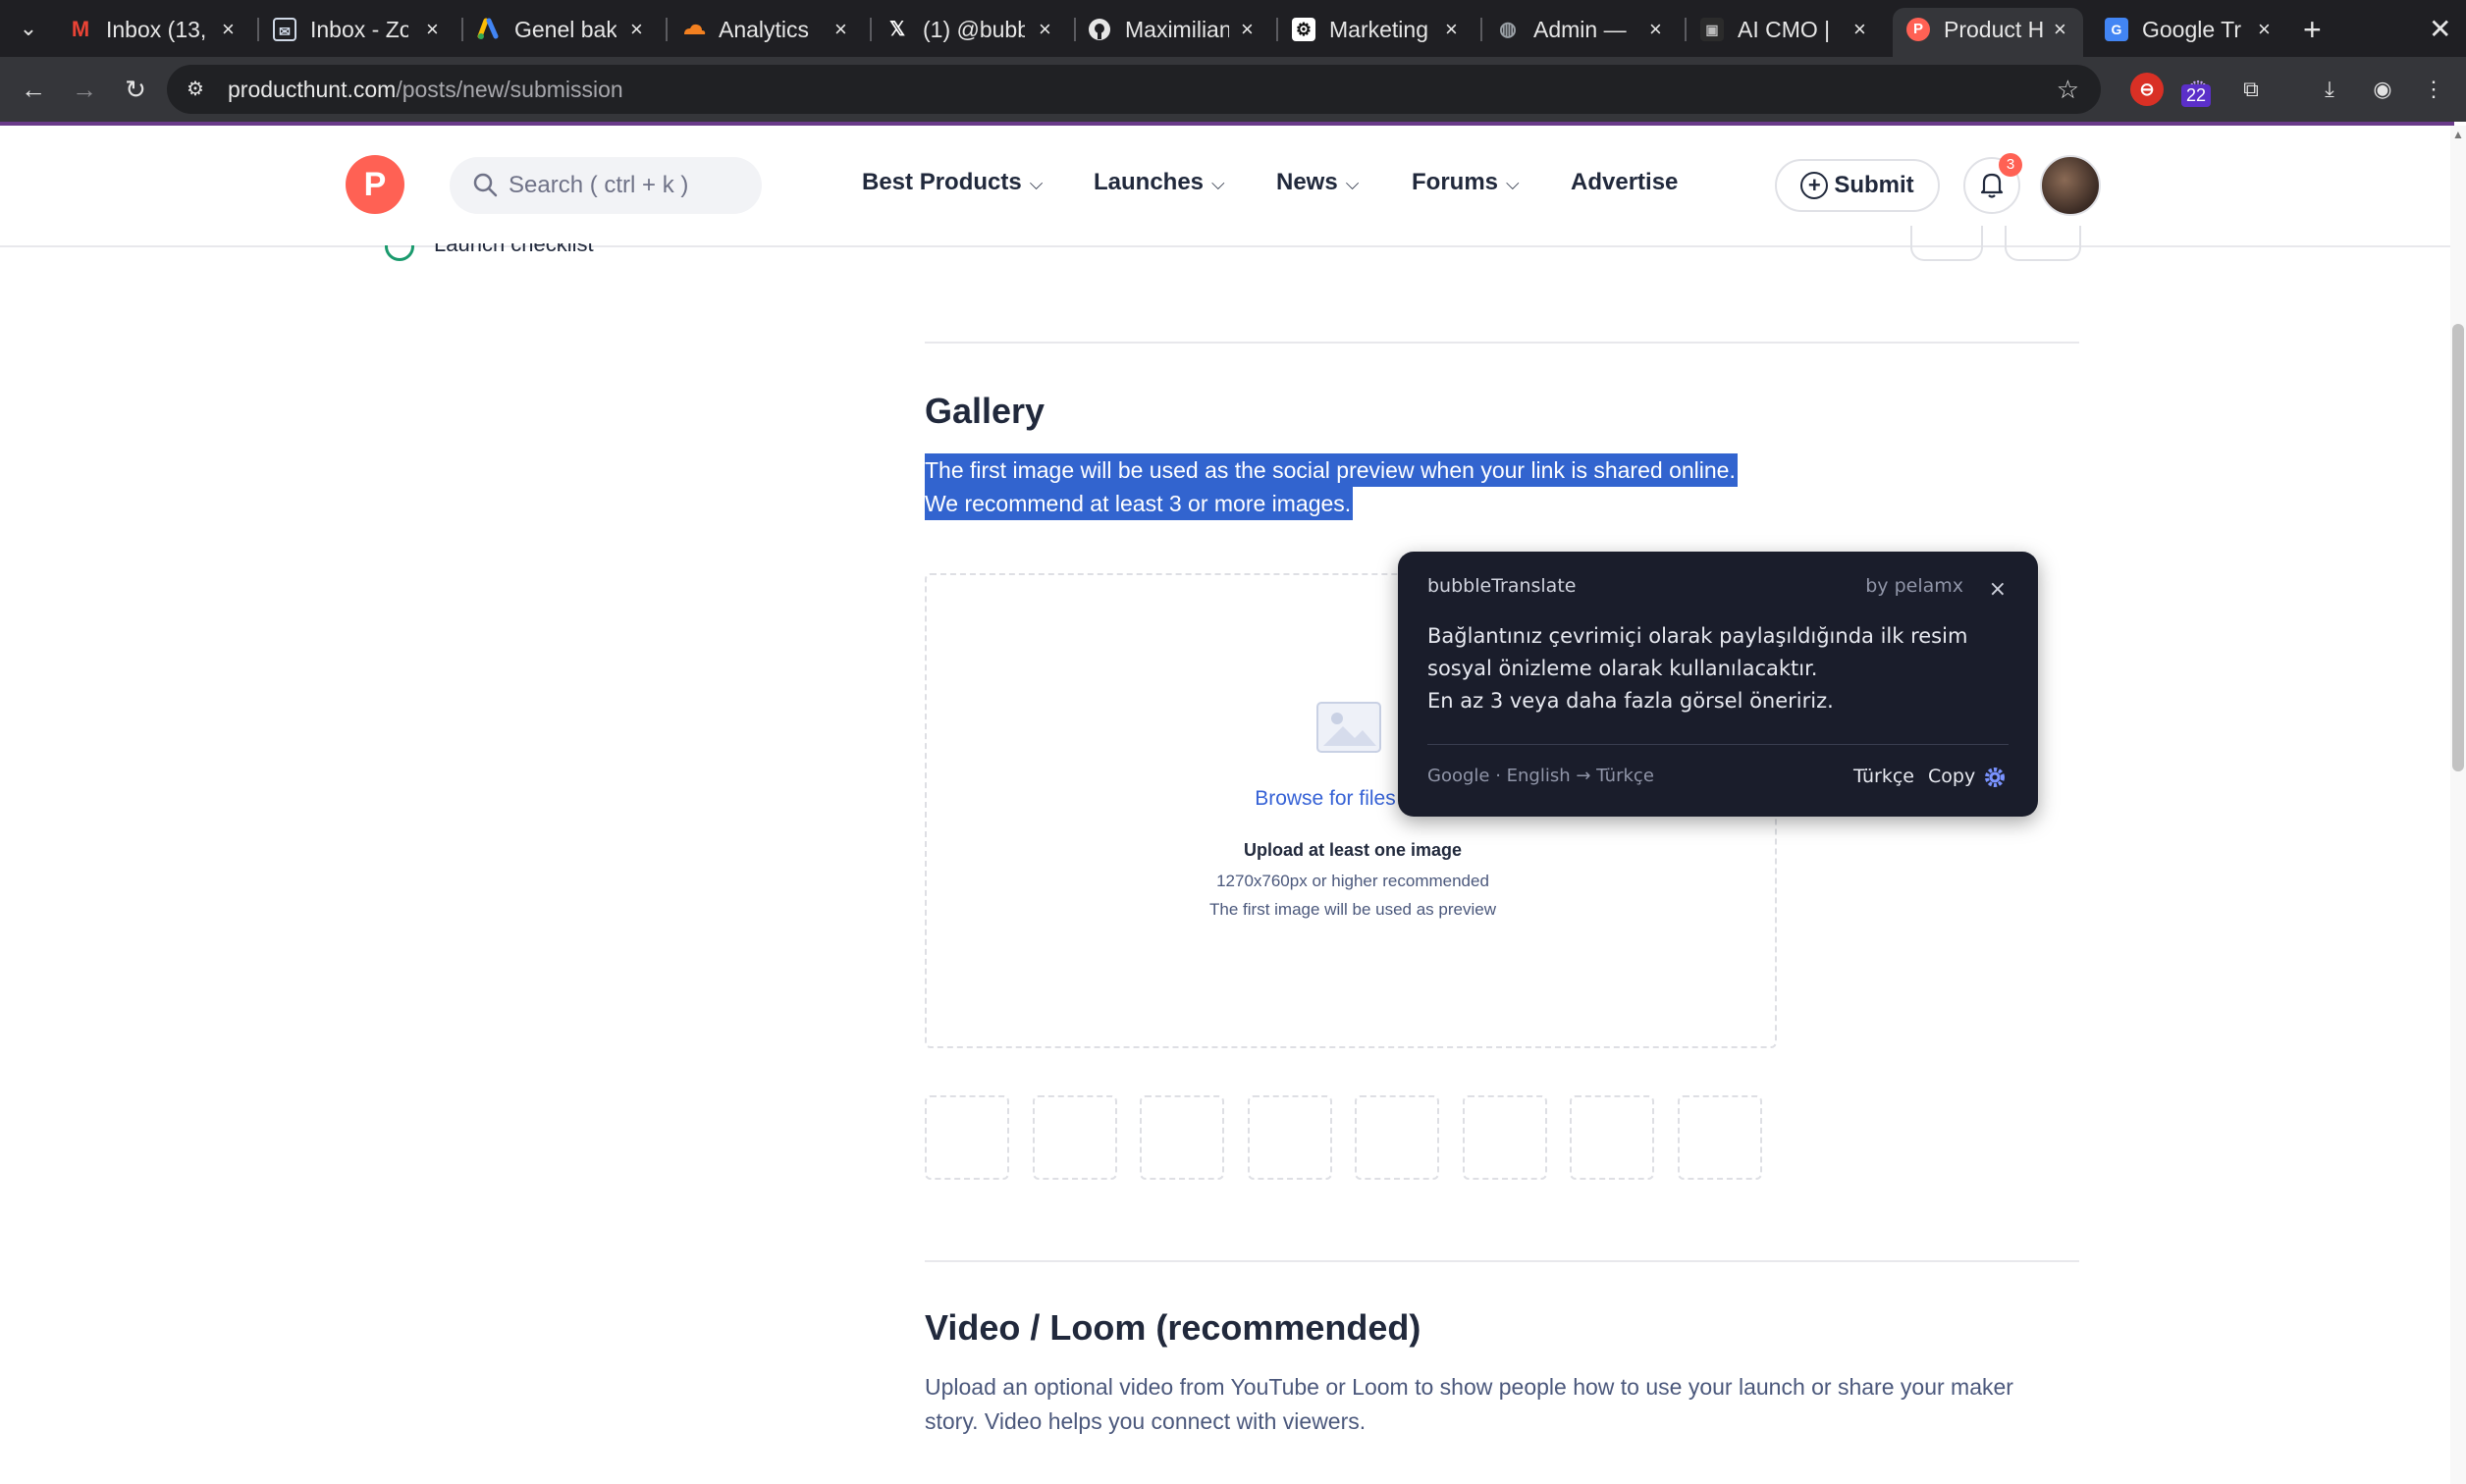  What do you see at coordinates (1325, 798) in the screenshot?
I see `browse-files-link: Browse for files` at bounding box center [1325, 798].